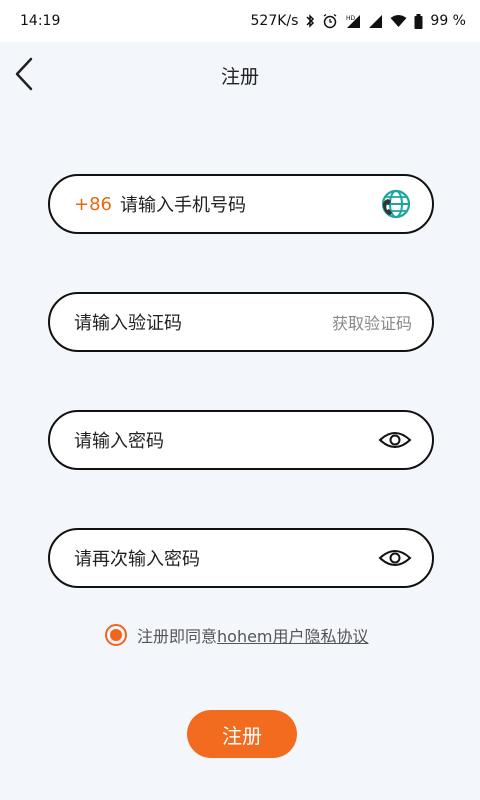 The image size is (480, 800). I want to click on radio-dot, so click(116, 635).